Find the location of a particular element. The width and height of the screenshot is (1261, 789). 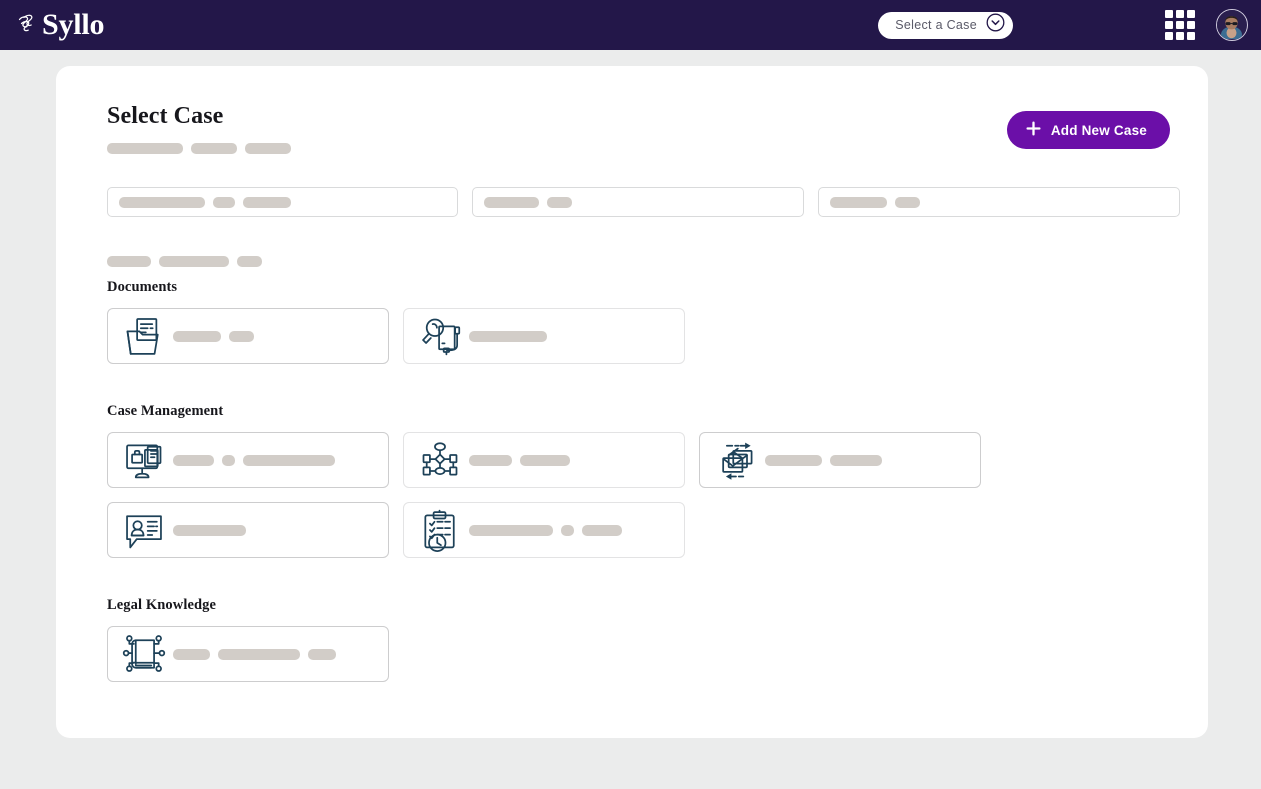

section-heading: Case Management is located at coordinates (165, 411).